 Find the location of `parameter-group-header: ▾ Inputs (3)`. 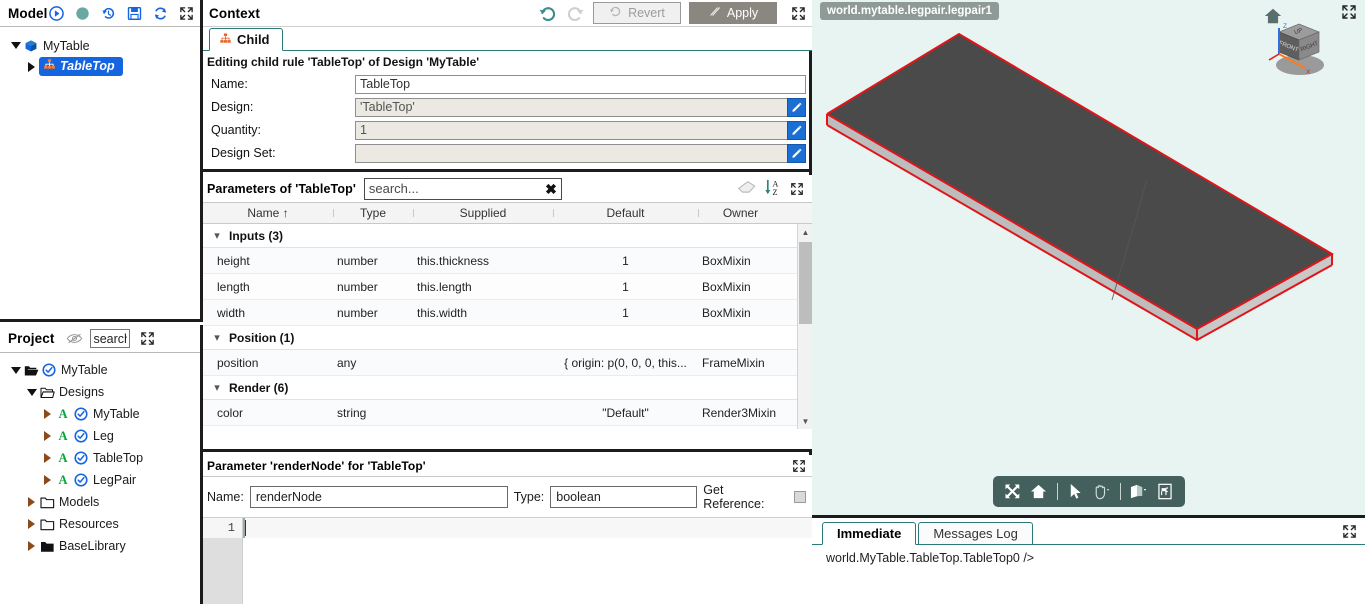

parameter-group-header: ▾ Inputs (3) is located at coordinates (507, 236).